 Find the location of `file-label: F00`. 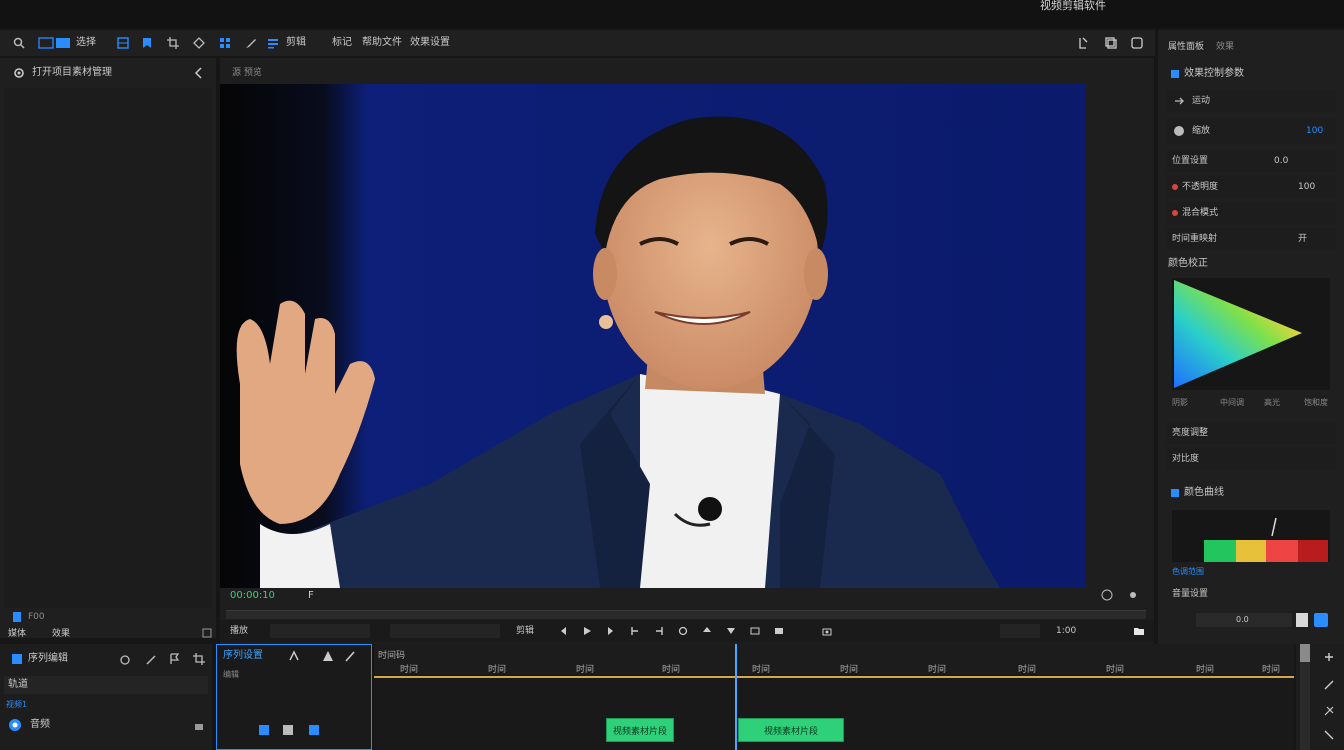

file-label: F00 is located at coordinates (36, 617).